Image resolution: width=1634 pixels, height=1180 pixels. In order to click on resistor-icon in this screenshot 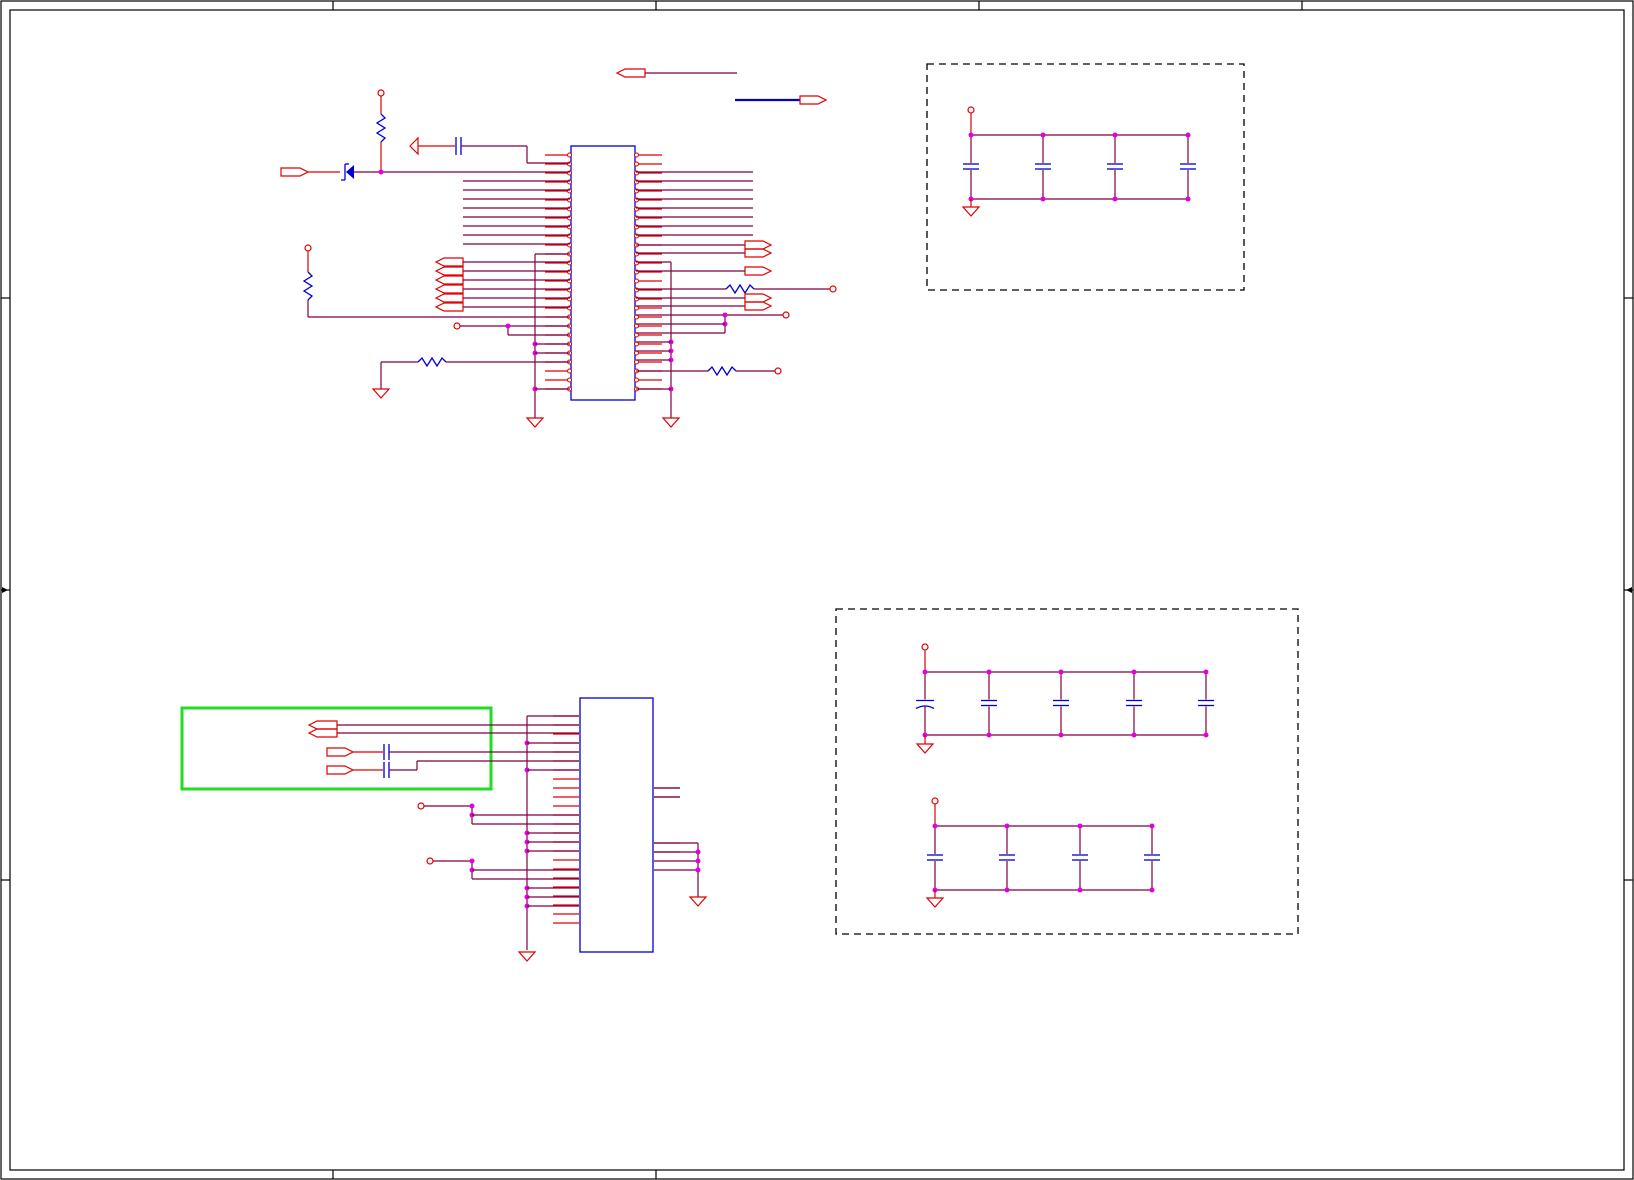, I will do `click(381, 128)`.